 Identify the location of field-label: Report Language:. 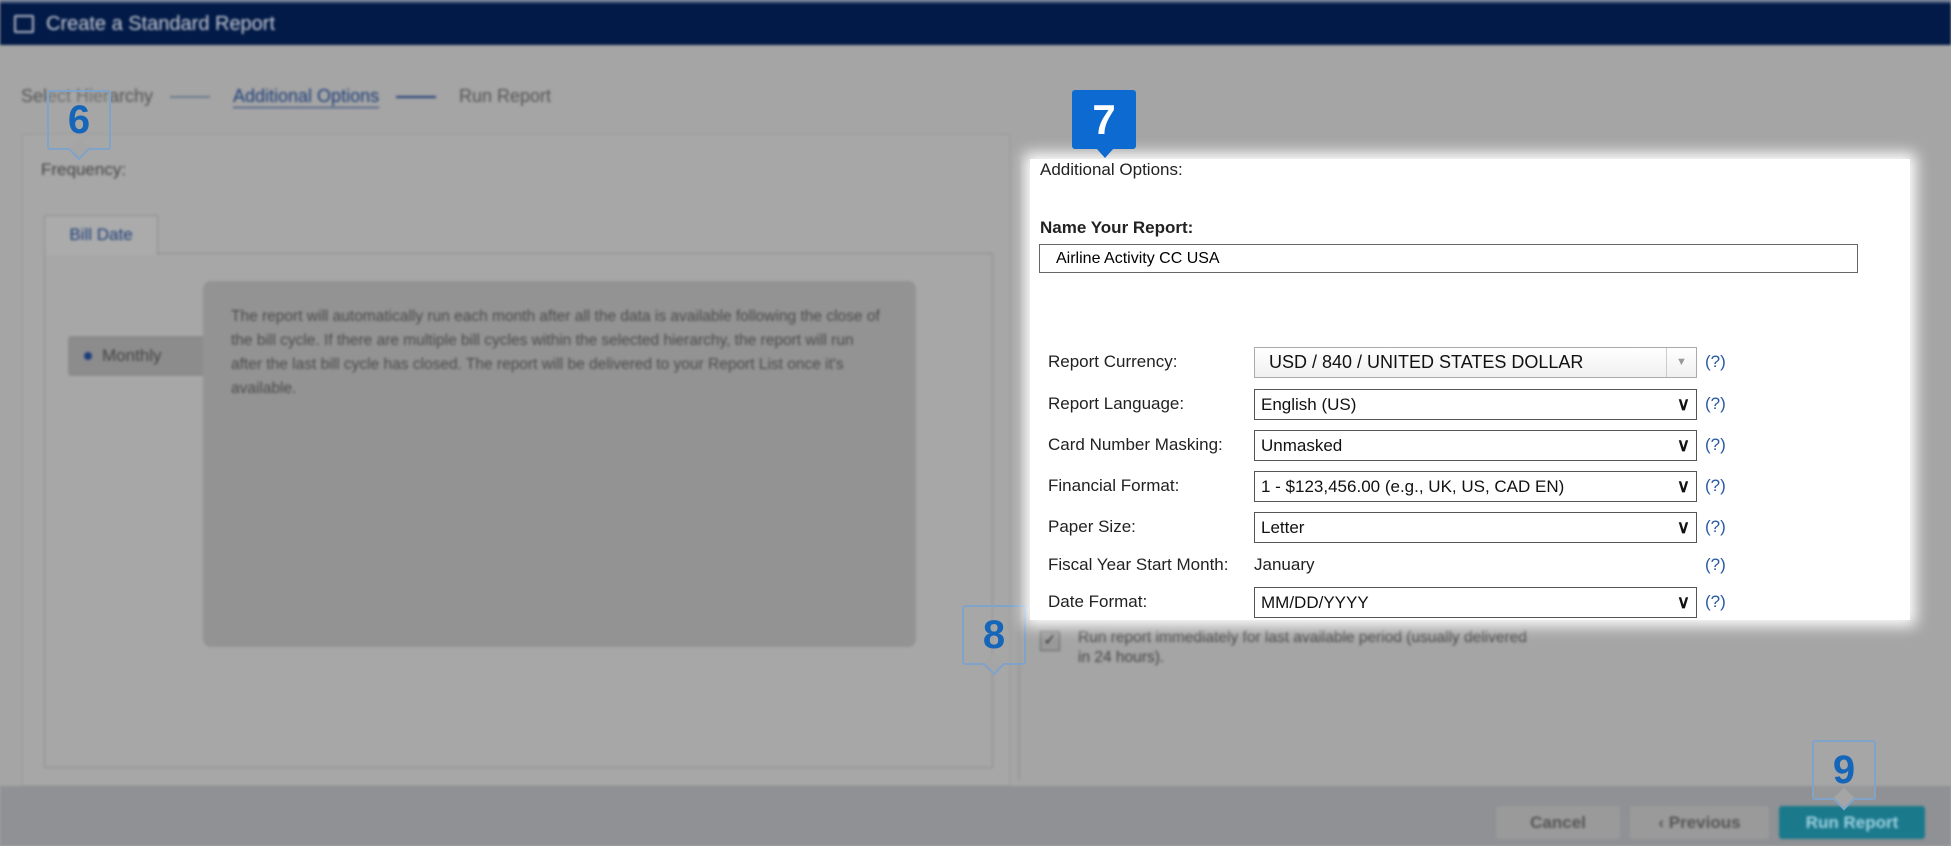
(1116, 403).